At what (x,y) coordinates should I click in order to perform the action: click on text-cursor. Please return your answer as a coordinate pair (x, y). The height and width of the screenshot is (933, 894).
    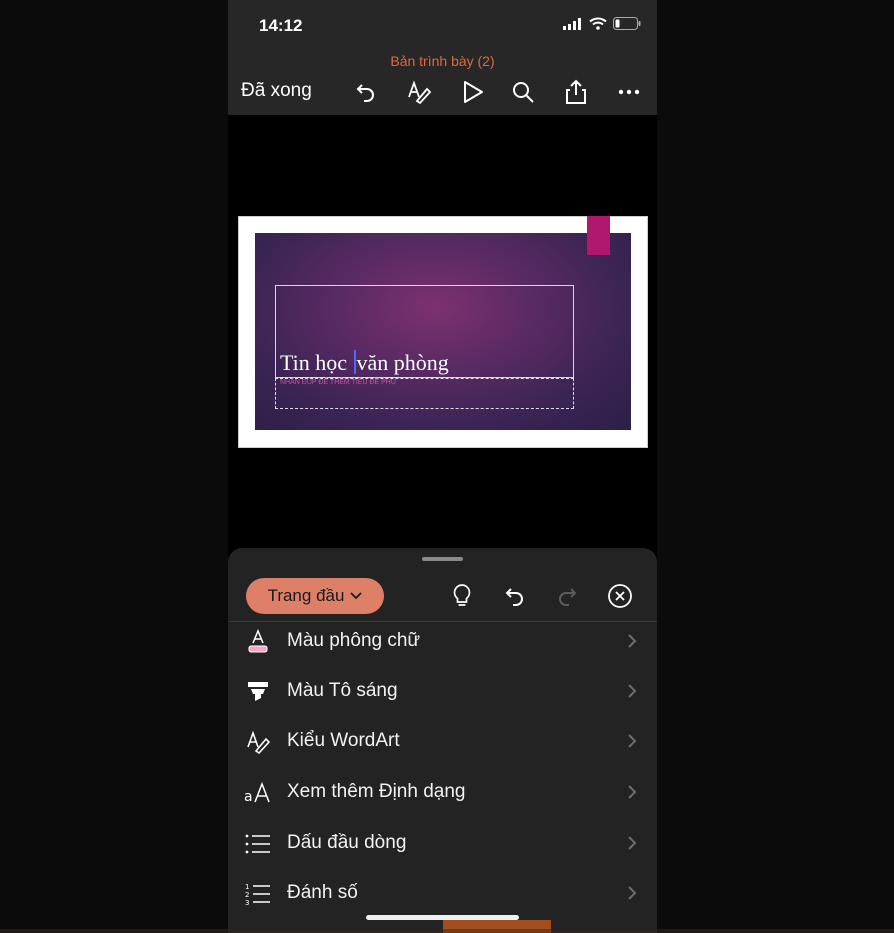
    Looking at the image, I should click on (354, 362).